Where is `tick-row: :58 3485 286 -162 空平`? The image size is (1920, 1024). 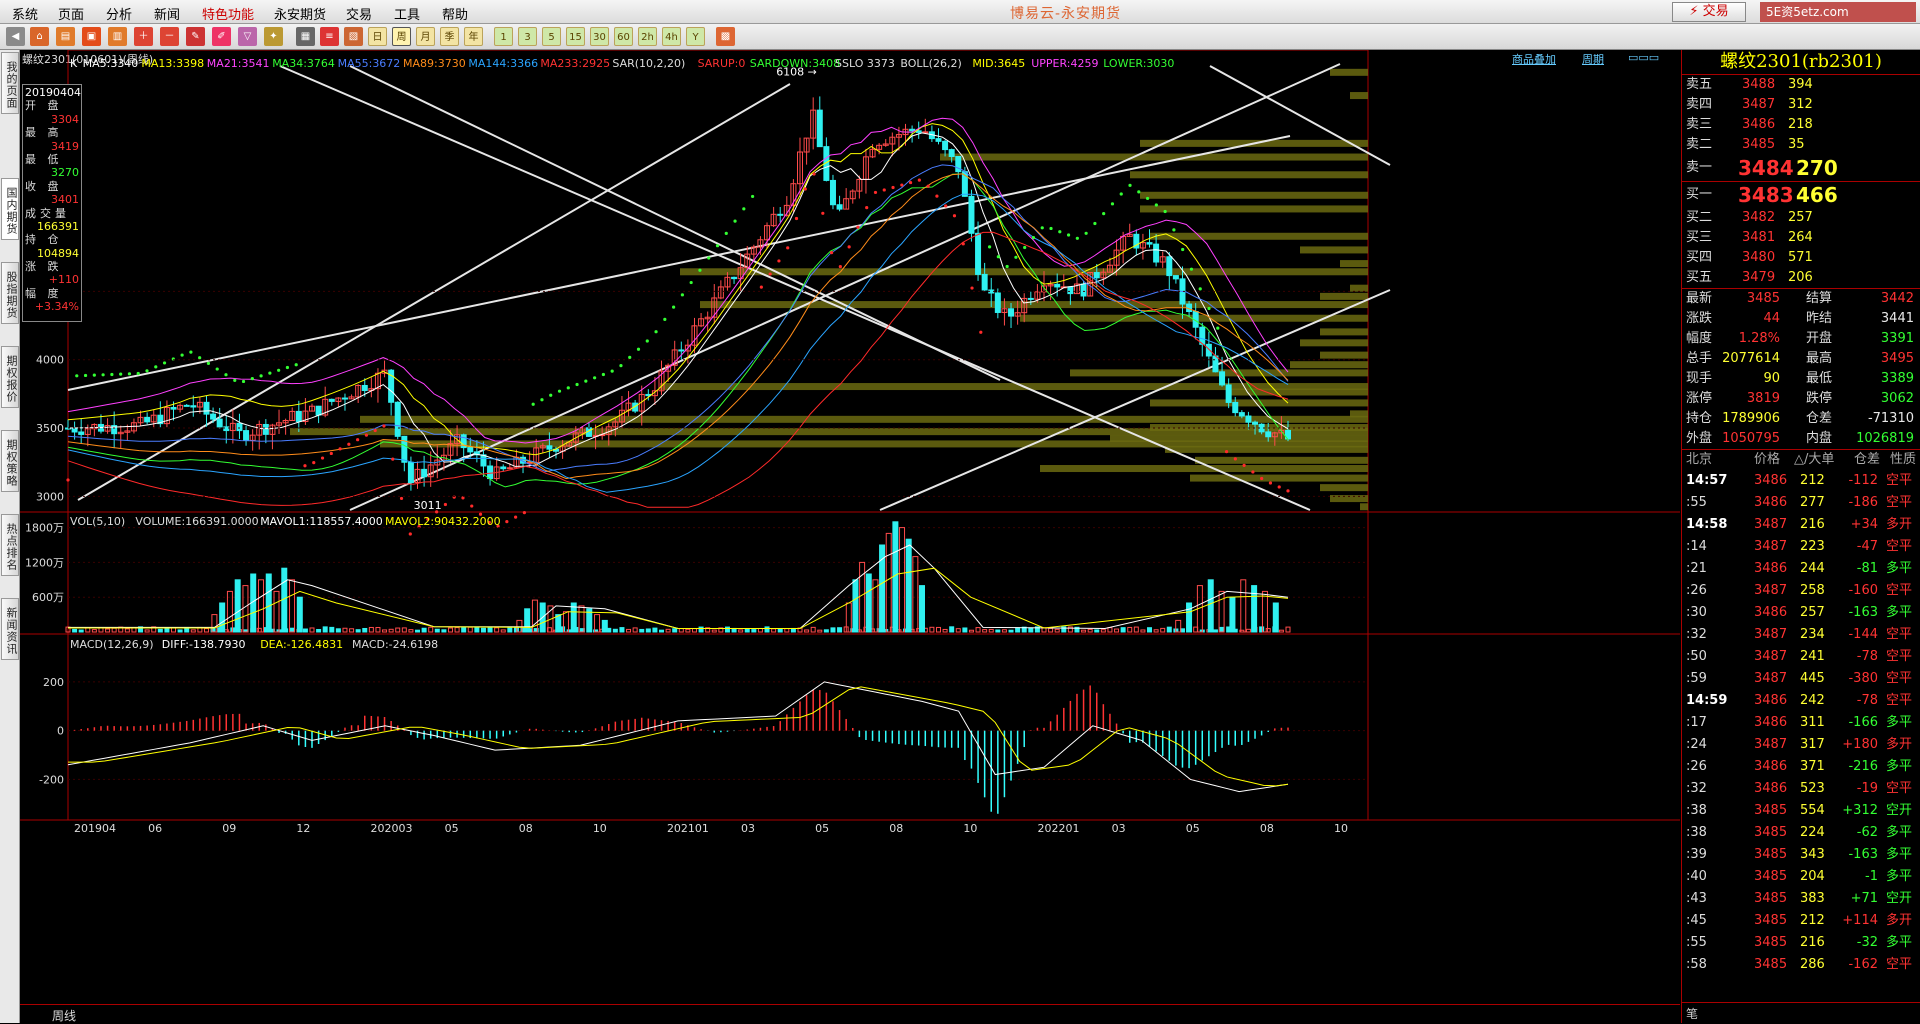 tick-row: :58 3485 286 -162 空平 is located at coordinates (1801, 965).